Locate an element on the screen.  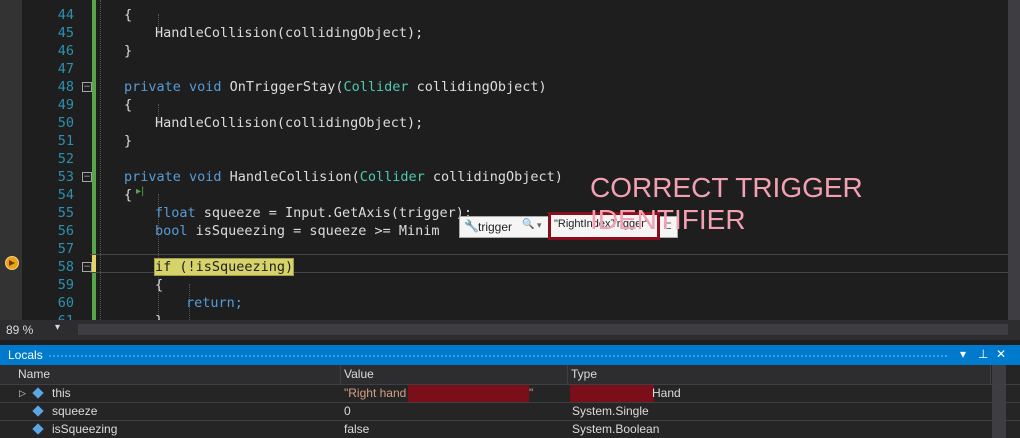
line-number: 44 is located at coordinates (65, 15).